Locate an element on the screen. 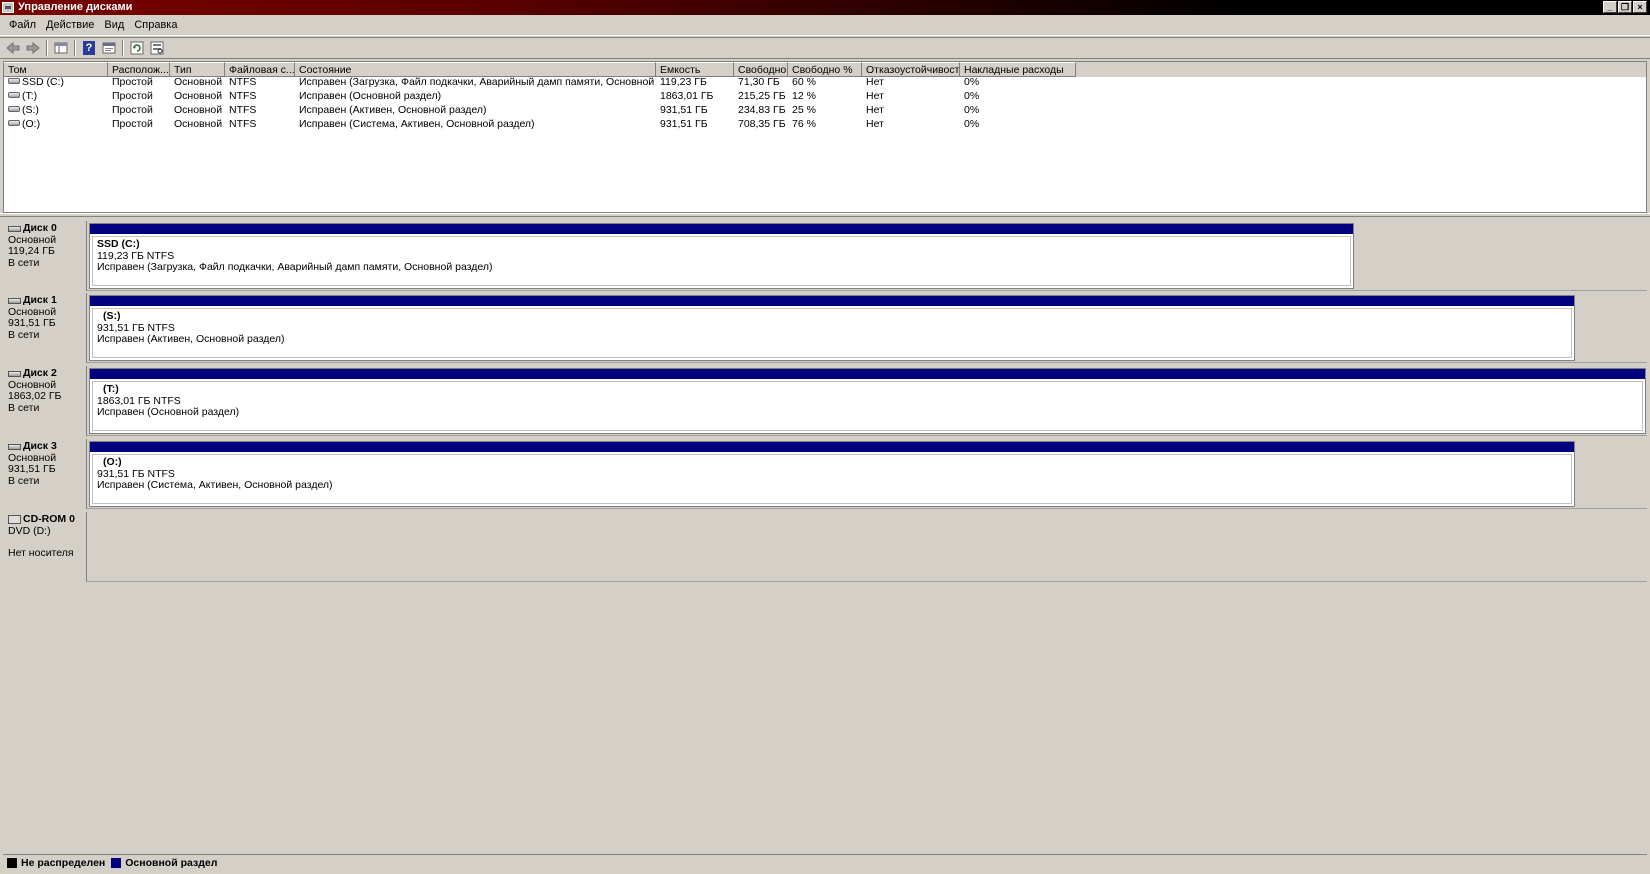 The width and height of the screenshot is (1650, 874). disk-name: Диск 1 is located at coordinates (40, 300).